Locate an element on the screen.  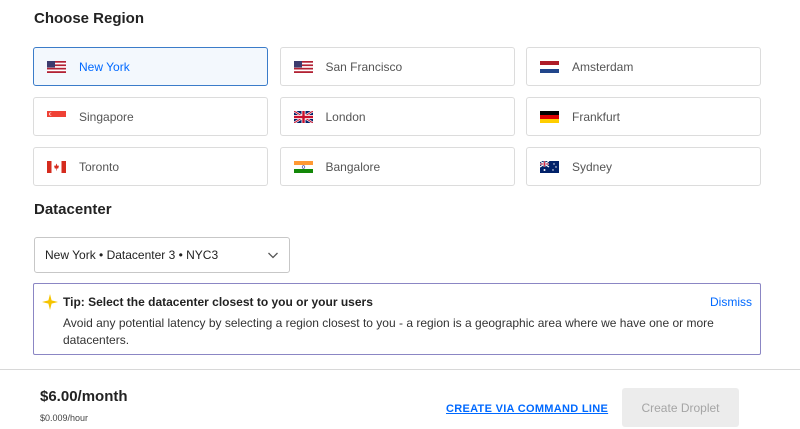
footer-divider is located at coordinates (400, 369).